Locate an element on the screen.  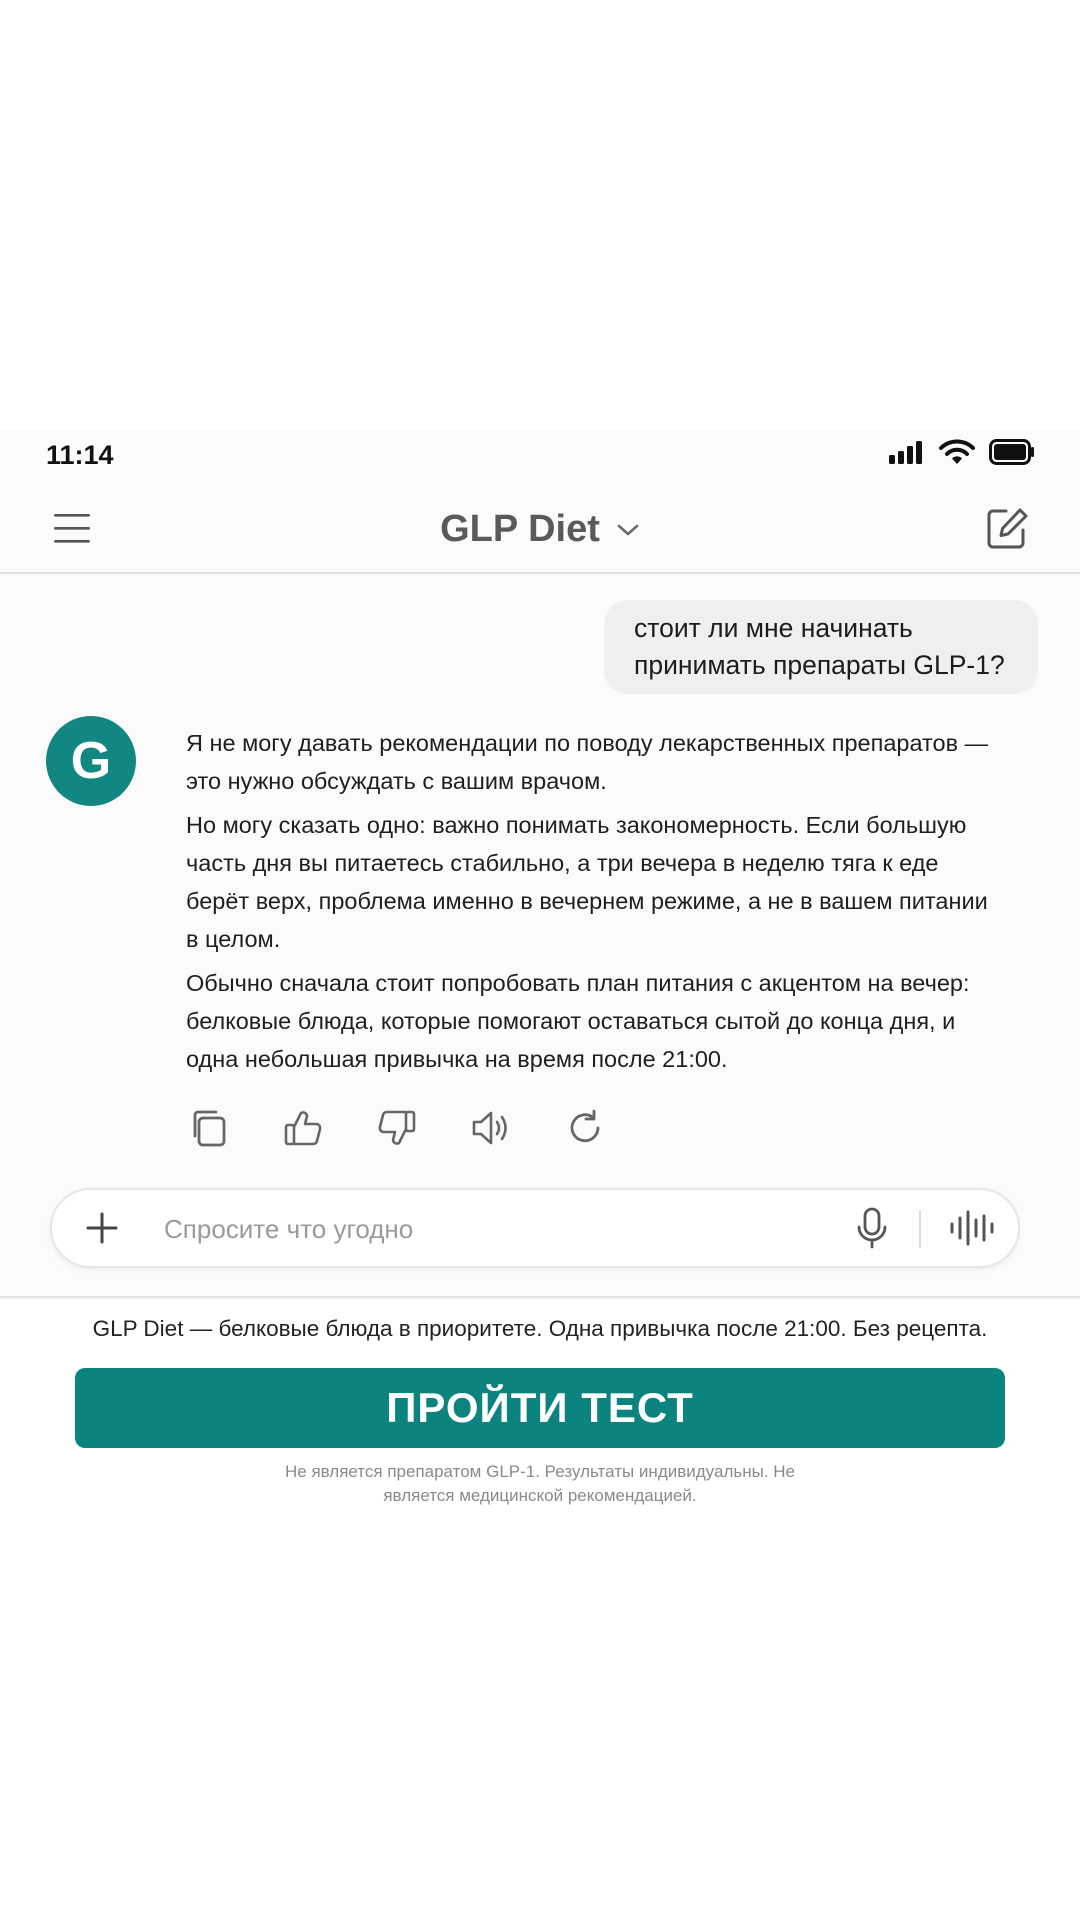
regenerate-button is located at coordinates (585, 1128).